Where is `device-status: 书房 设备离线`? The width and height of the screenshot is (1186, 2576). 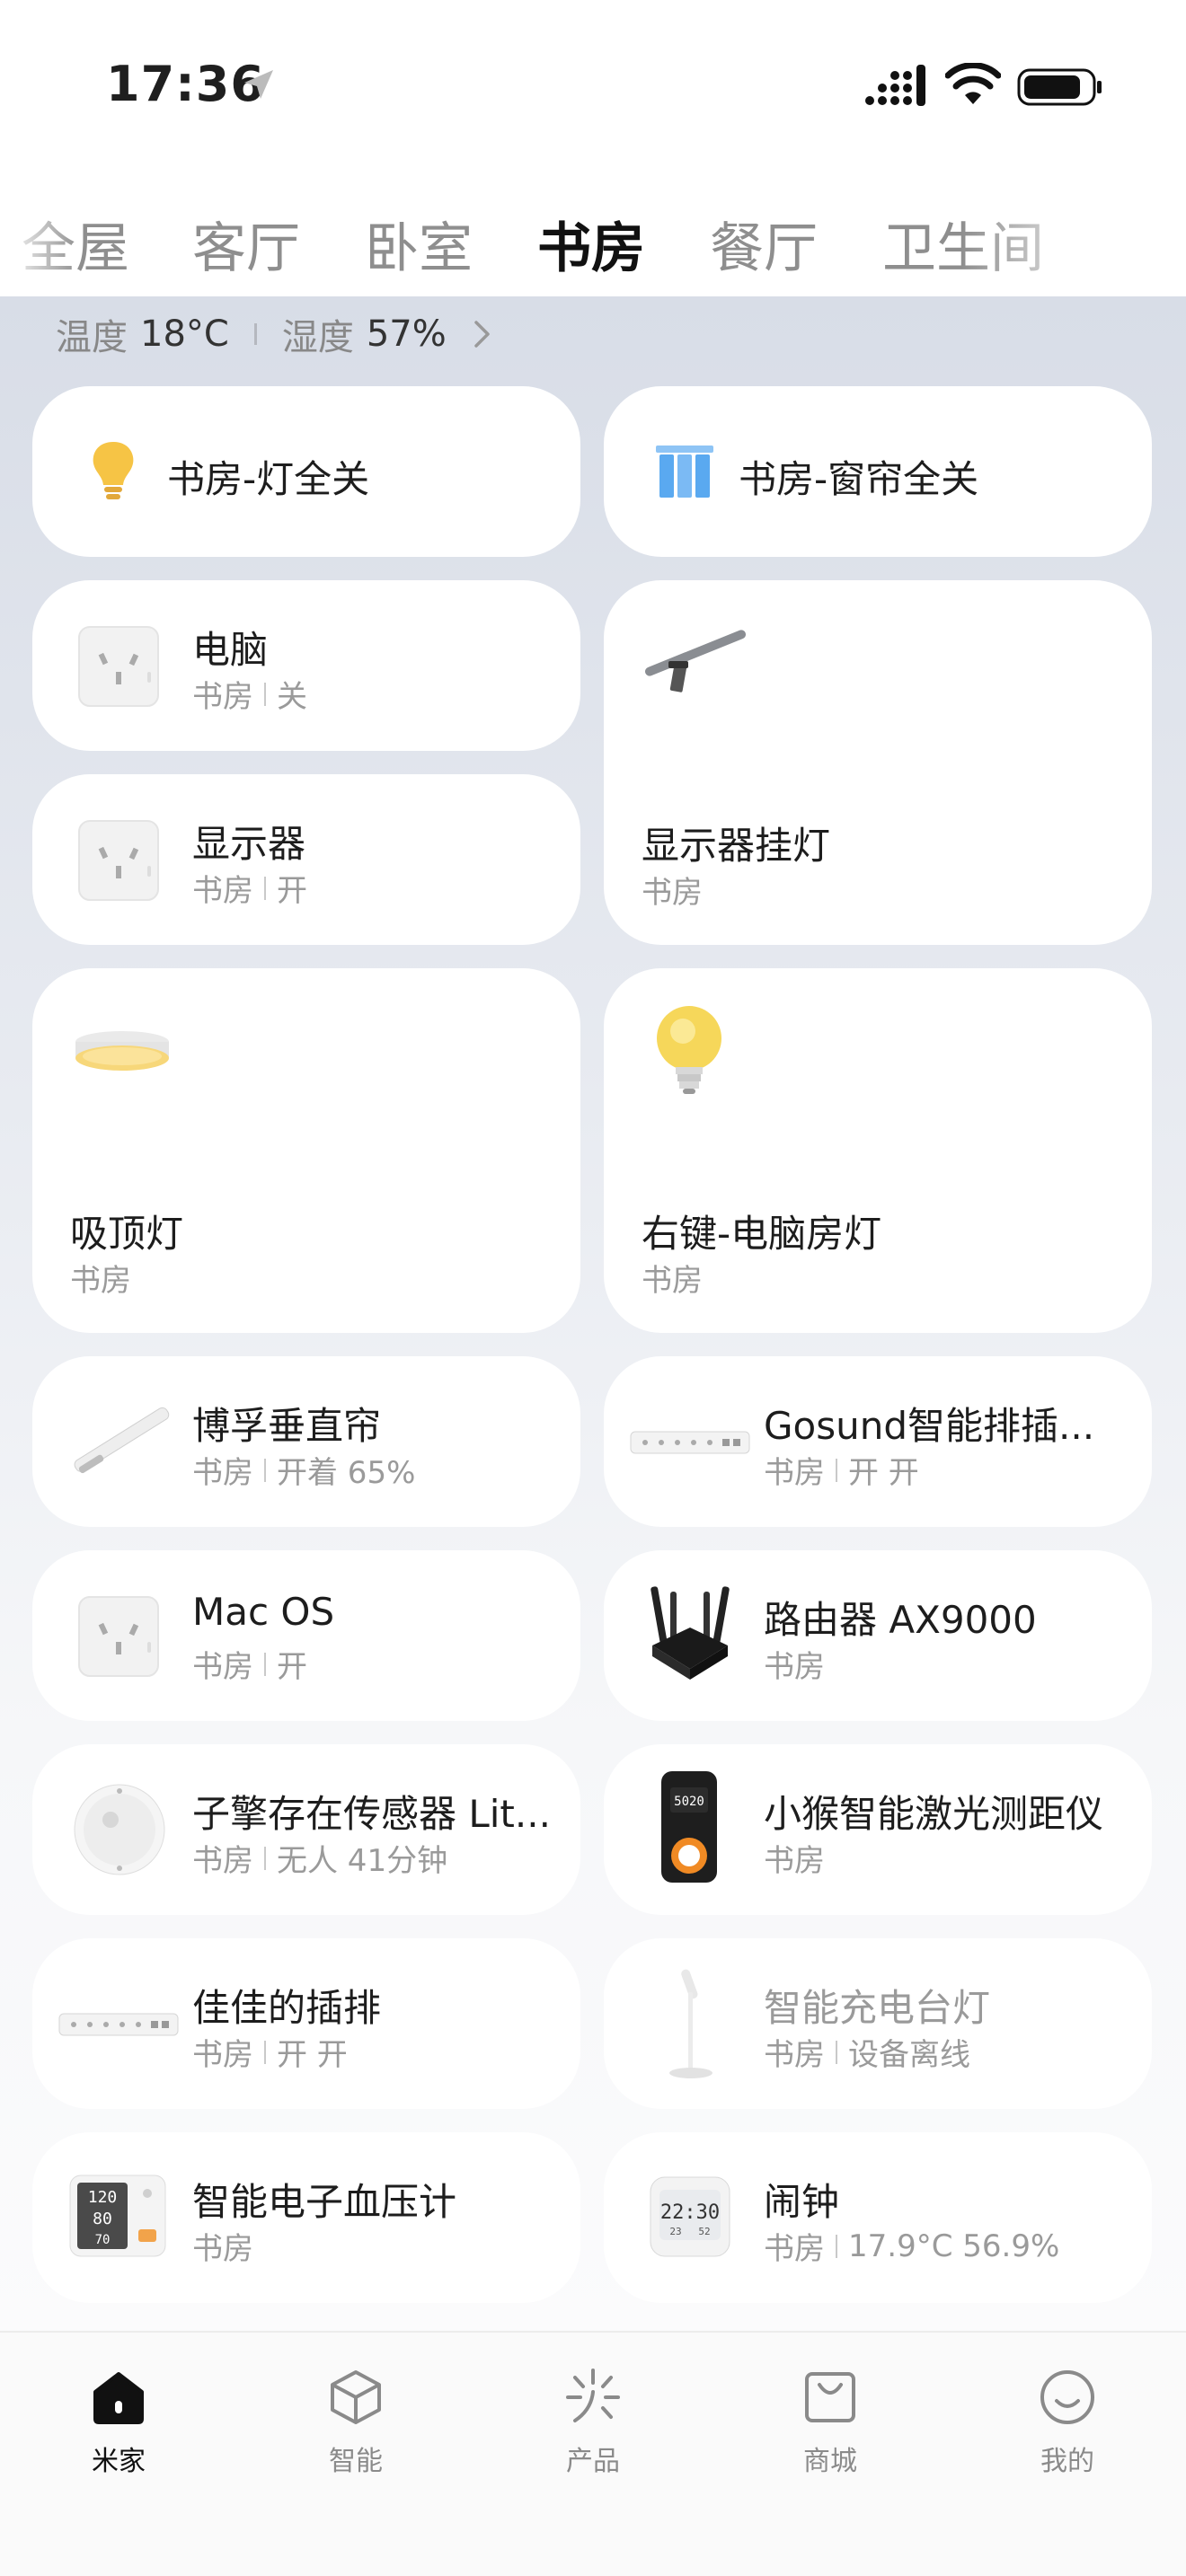
device-status: 书房 设备离线 is located at coordinates (867, 2052).